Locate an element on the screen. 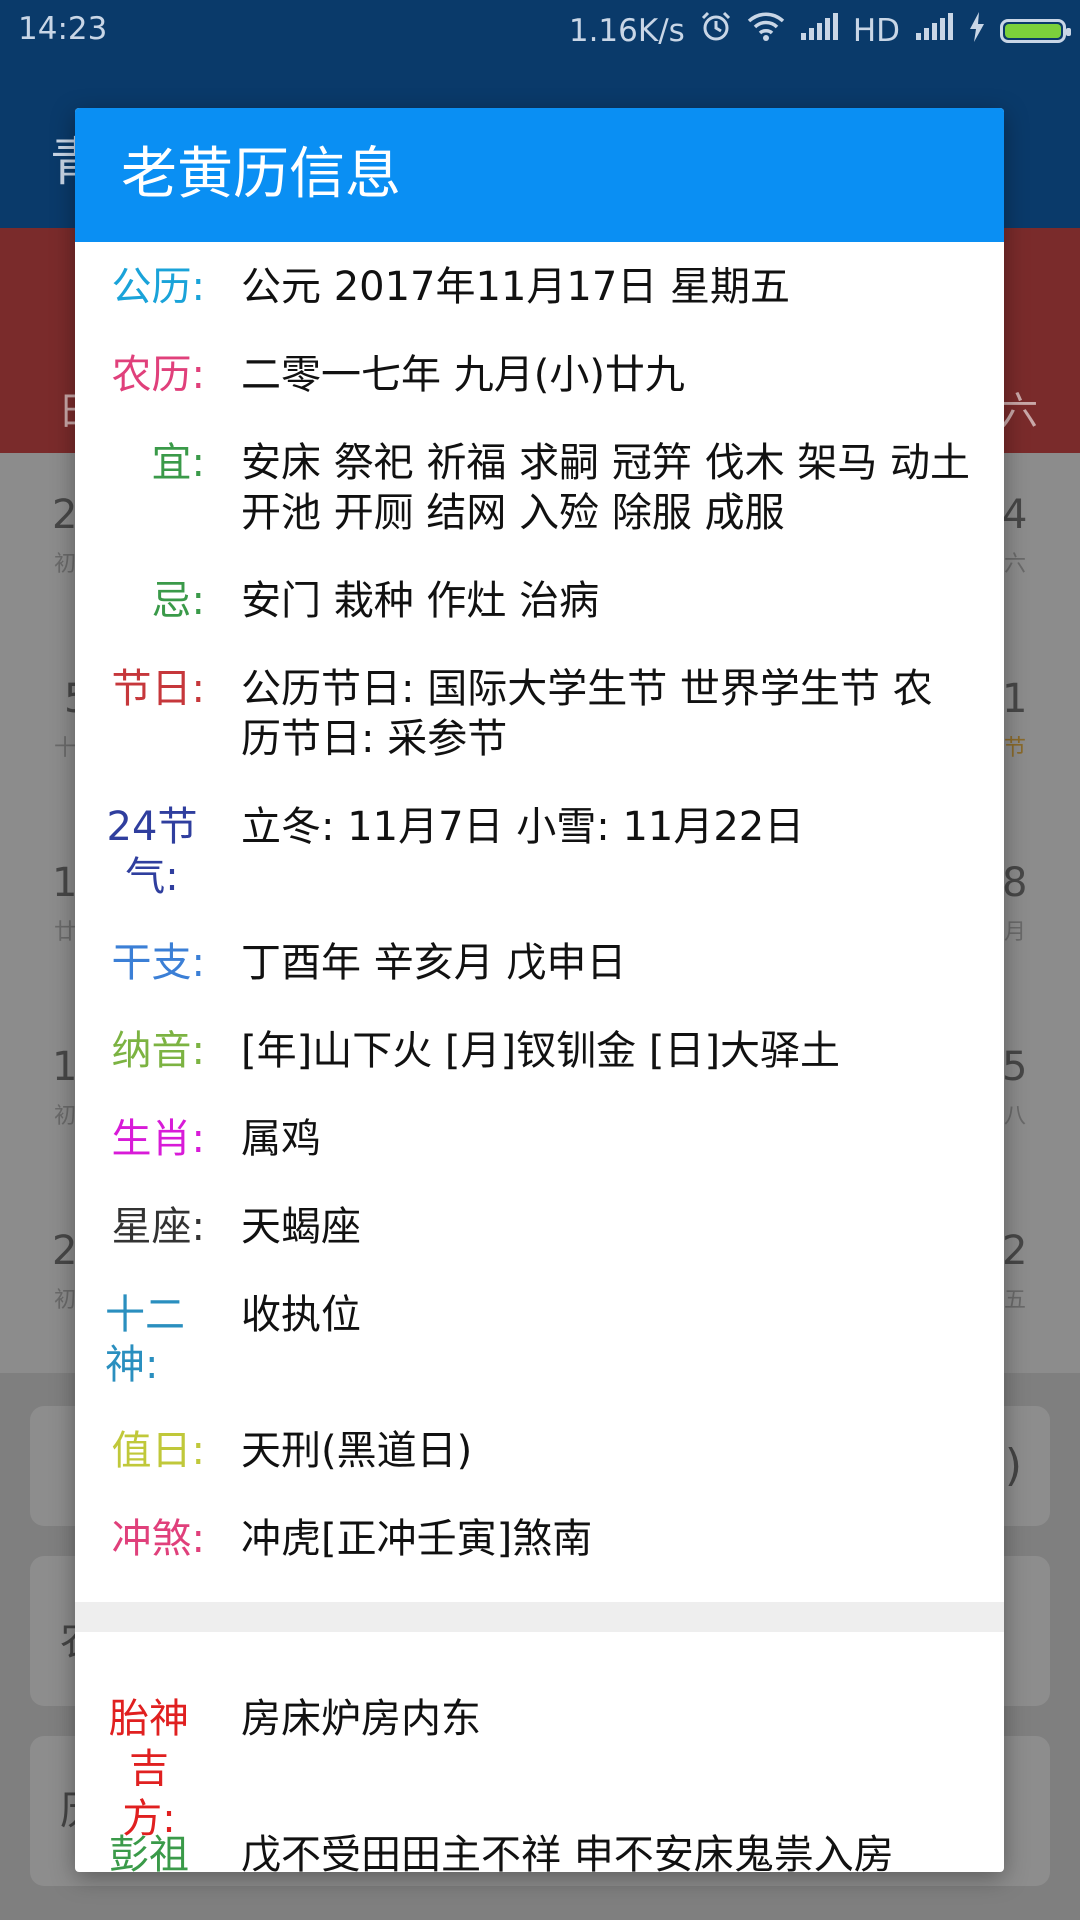 This screenshot has width=1080, height=1920. signal-icon is located at coordinates (819, 31).